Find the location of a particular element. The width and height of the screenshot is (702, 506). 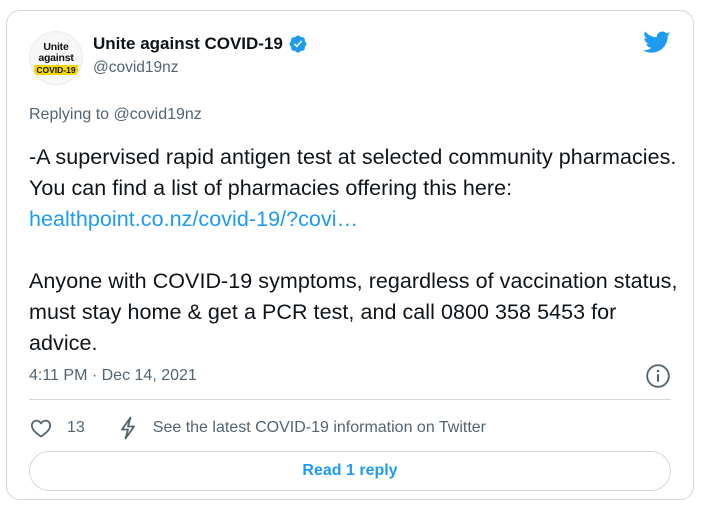

tweet-timestamp: 4:11 PM · Dec 14, 2021 is located at coordinates (113, 376).